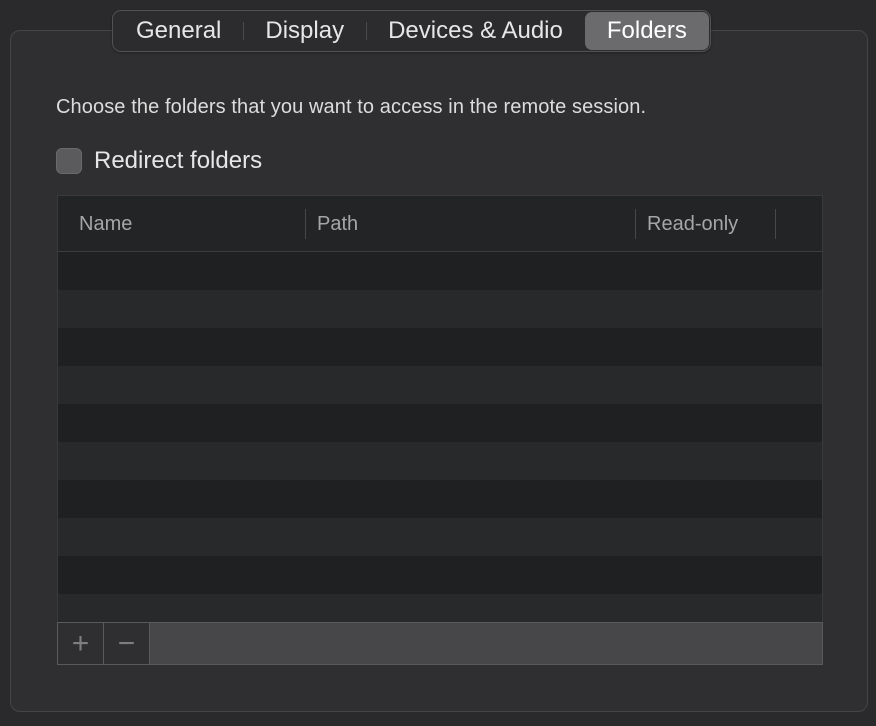  What do you see at coordinates (337, 224) in the screenshot?
I see `column-header-path: Path` at bounding box center [337, 224].